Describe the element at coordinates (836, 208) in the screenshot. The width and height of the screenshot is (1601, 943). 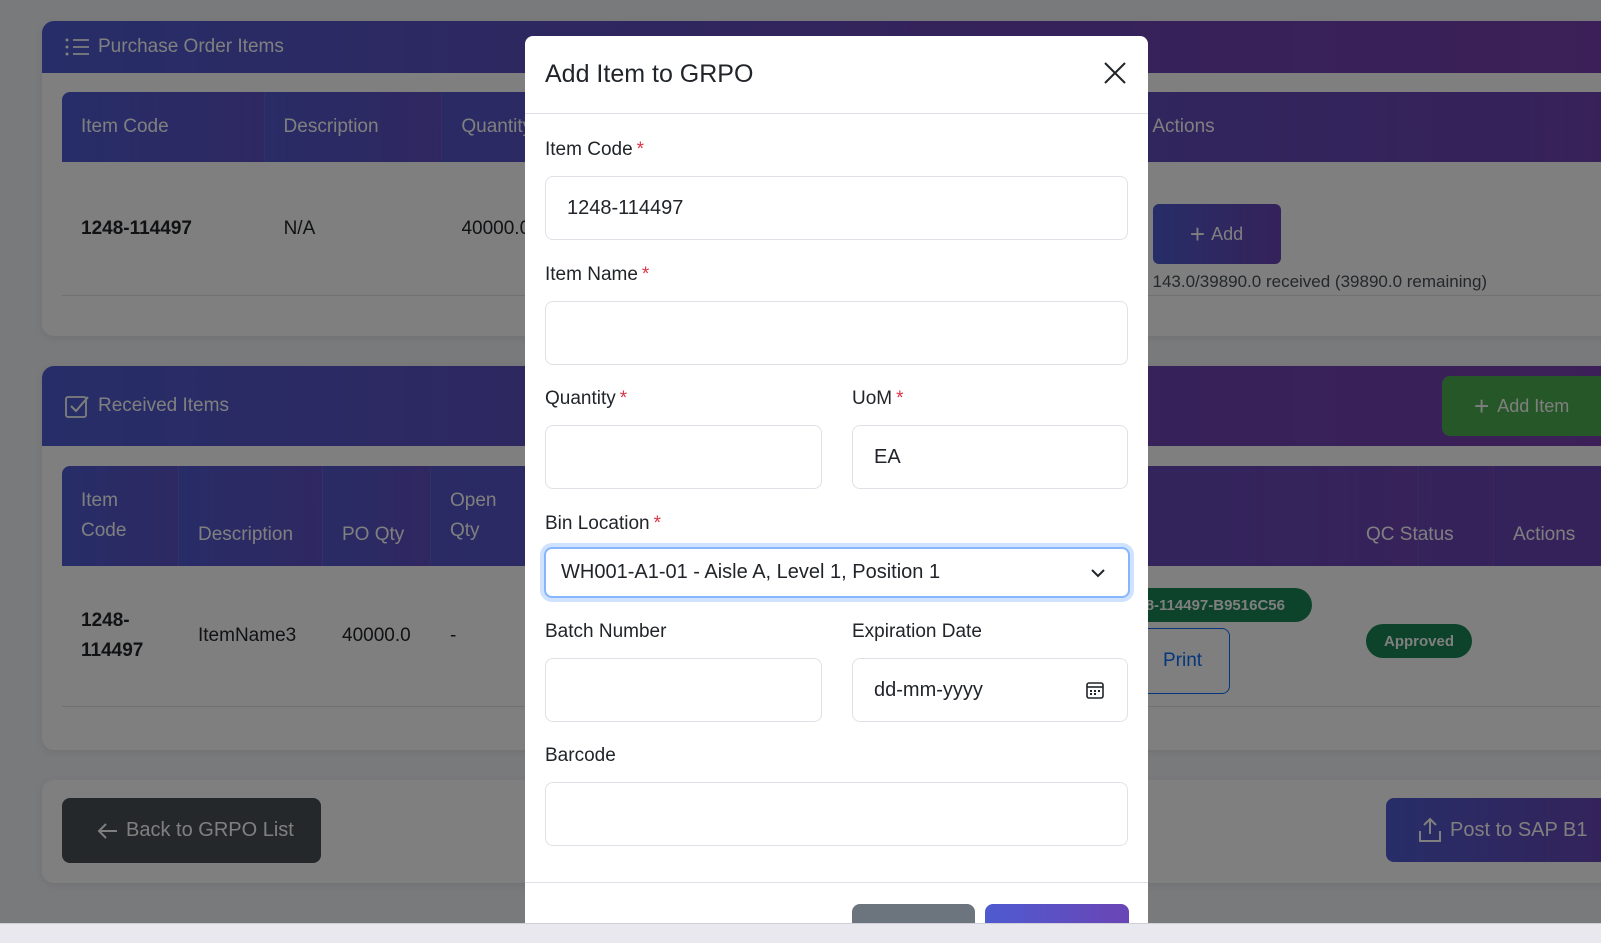
I see `item-code-input: 1248-114497` at that location.